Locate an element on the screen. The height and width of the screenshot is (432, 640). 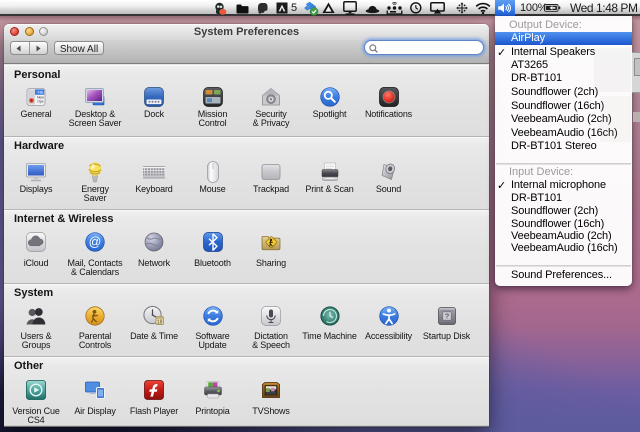
svg-text: Ope is located at coordinates (40, 102).